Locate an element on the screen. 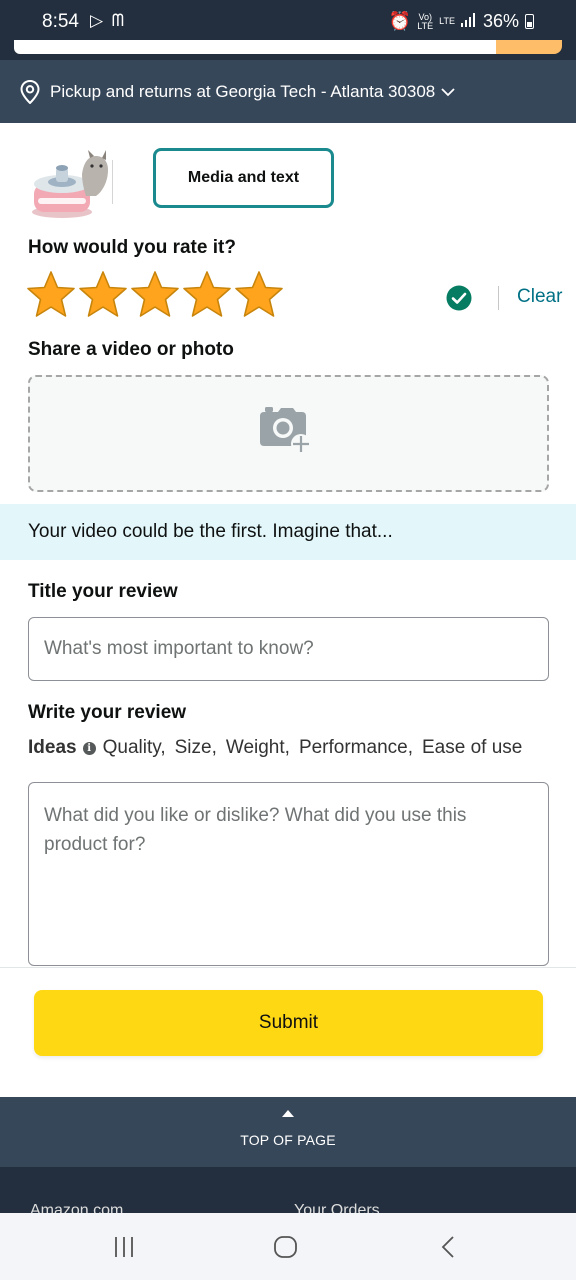 The image size is (576, 1280). review-text-area is located at coordinates (288, 874).